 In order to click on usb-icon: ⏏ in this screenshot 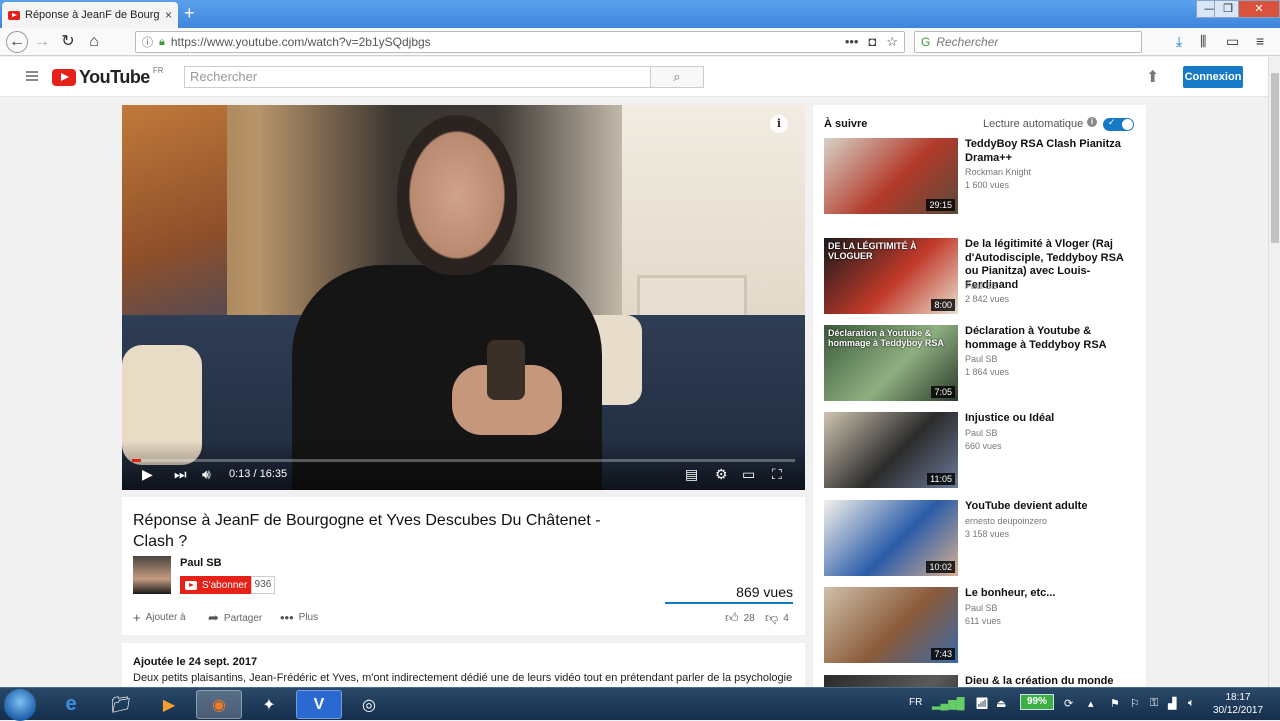, I will do `click(1001, 703)`.